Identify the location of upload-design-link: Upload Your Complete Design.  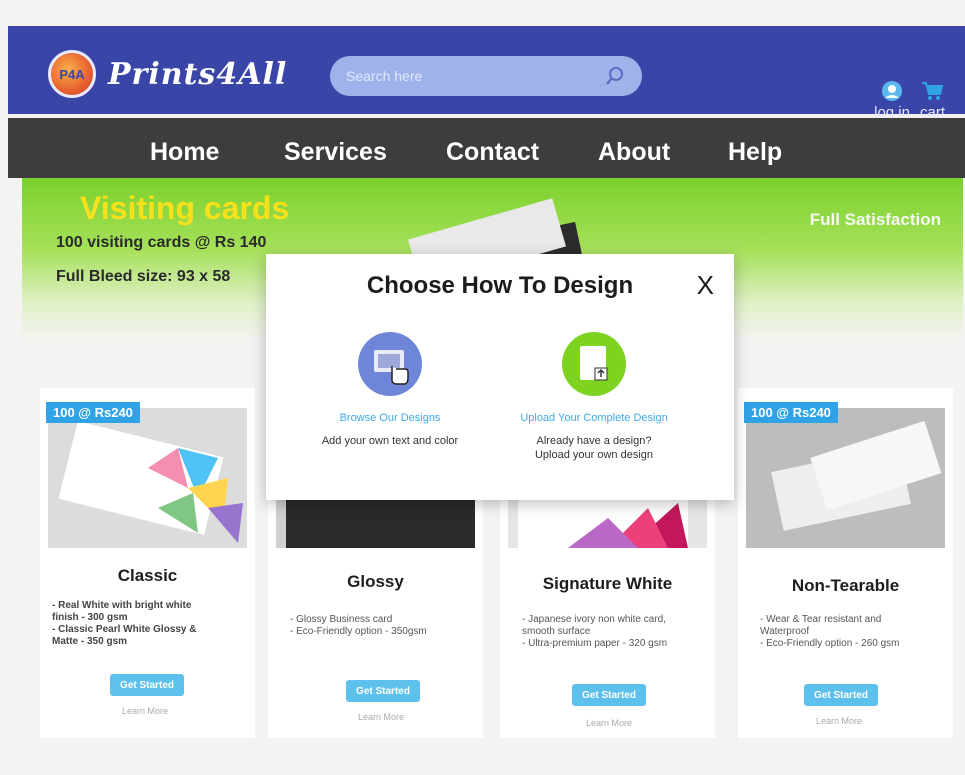
(594, 418).